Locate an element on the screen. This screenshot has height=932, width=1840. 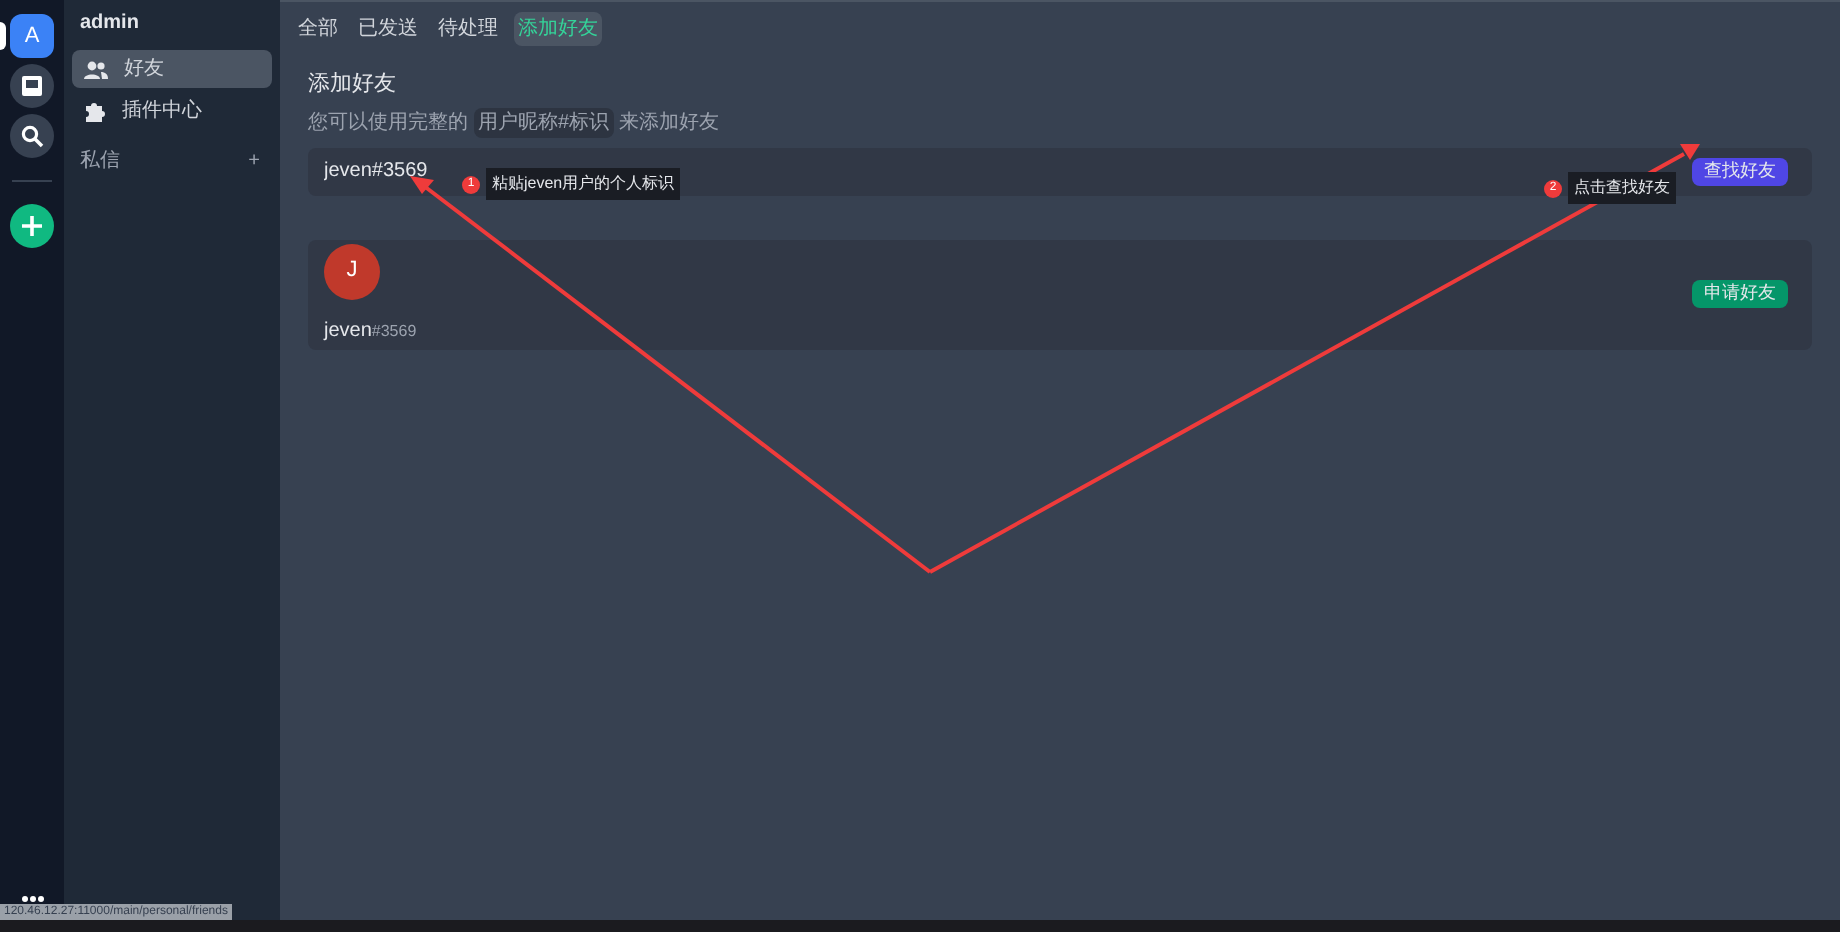
sidebar-item: 插件中心 is located at coordinates (172, 111).